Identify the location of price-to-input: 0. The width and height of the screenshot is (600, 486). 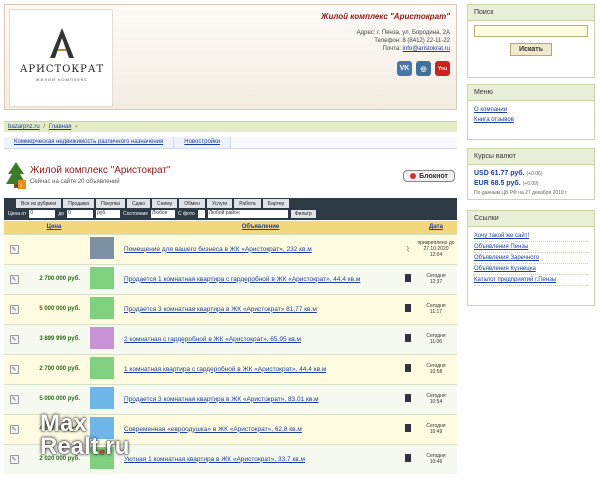
(80, 214).